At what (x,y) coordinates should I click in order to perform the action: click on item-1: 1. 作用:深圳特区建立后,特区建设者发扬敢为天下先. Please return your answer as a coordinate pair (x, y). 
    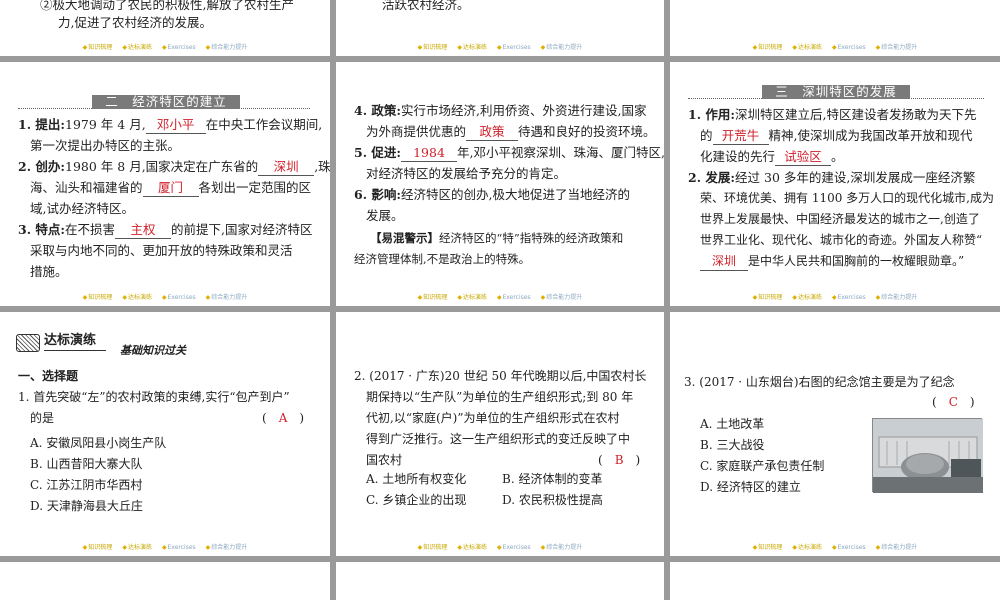
    Looking at the image, I should click on (832, 114).